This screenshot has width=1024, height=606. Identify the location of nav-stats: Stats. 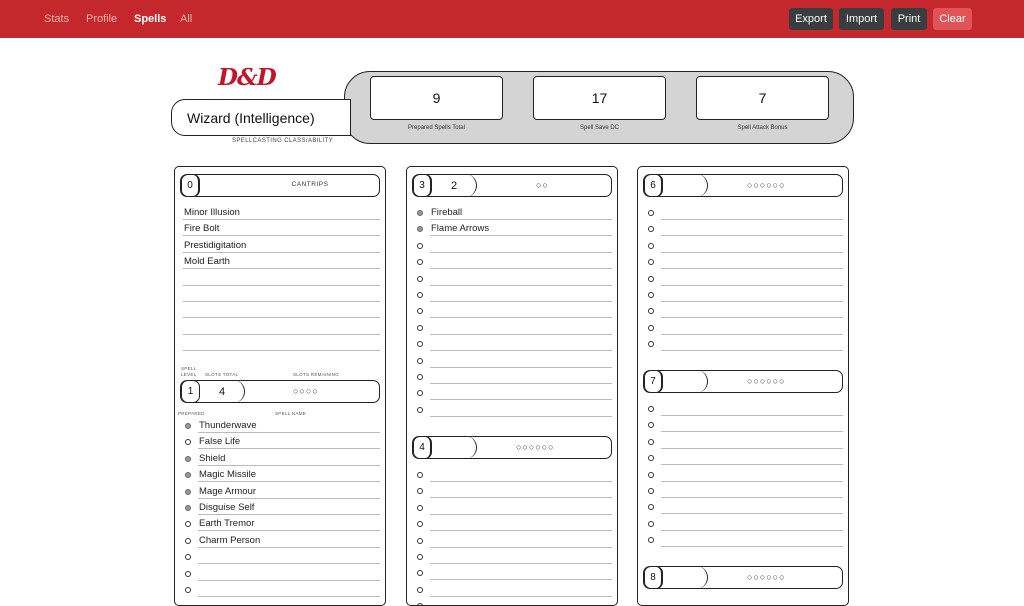
(56, 19).